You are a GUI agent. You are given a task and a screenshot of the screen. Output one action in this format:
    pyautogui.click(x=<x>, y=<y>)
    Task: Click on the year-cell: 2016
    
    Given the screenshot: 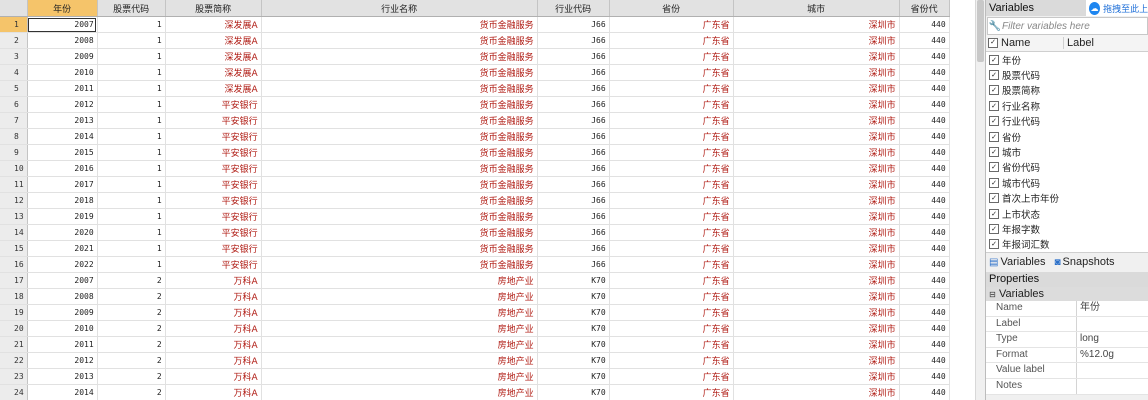 What is the action you would take?
    pyautogui.click(x=62, y=168)
    